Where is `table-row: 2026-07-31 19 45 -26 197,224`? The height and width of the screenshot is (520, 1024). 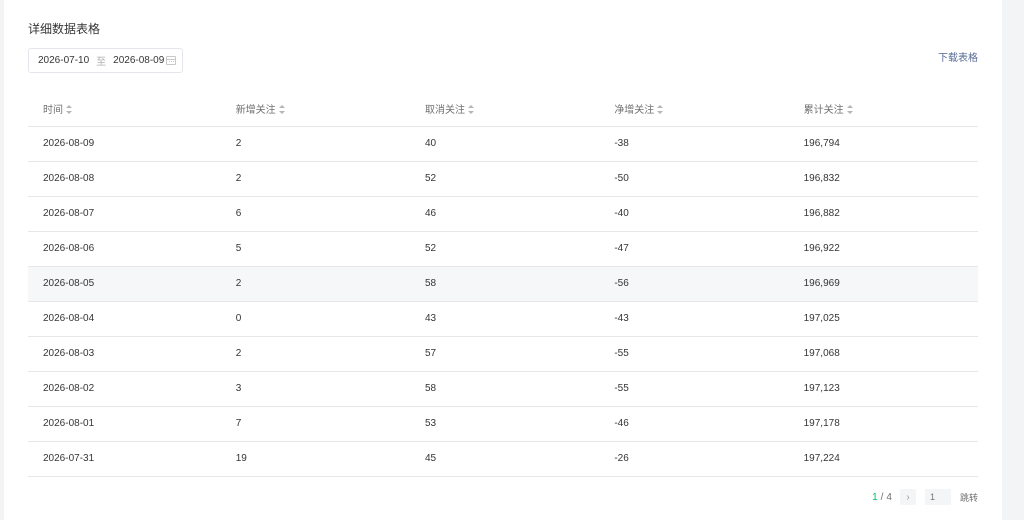
table-row: 2026-07-31 19 45 -26 197,224 is located at coordinates (503, 459).